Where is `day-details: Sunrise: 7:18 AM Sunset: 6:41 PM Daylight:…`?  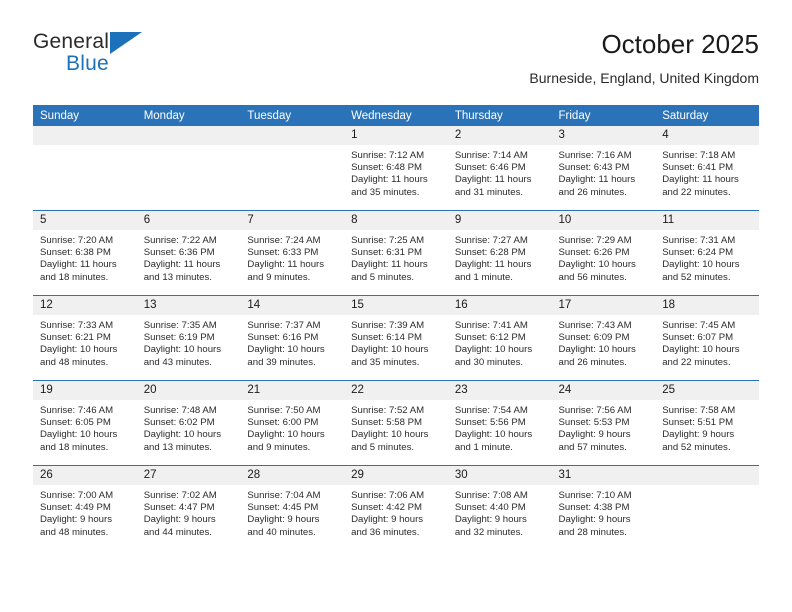 day-details: Sunrise: 7:18 AM Sunset: 6:41 PM Daylight:… is located at coordinates (707, 172).